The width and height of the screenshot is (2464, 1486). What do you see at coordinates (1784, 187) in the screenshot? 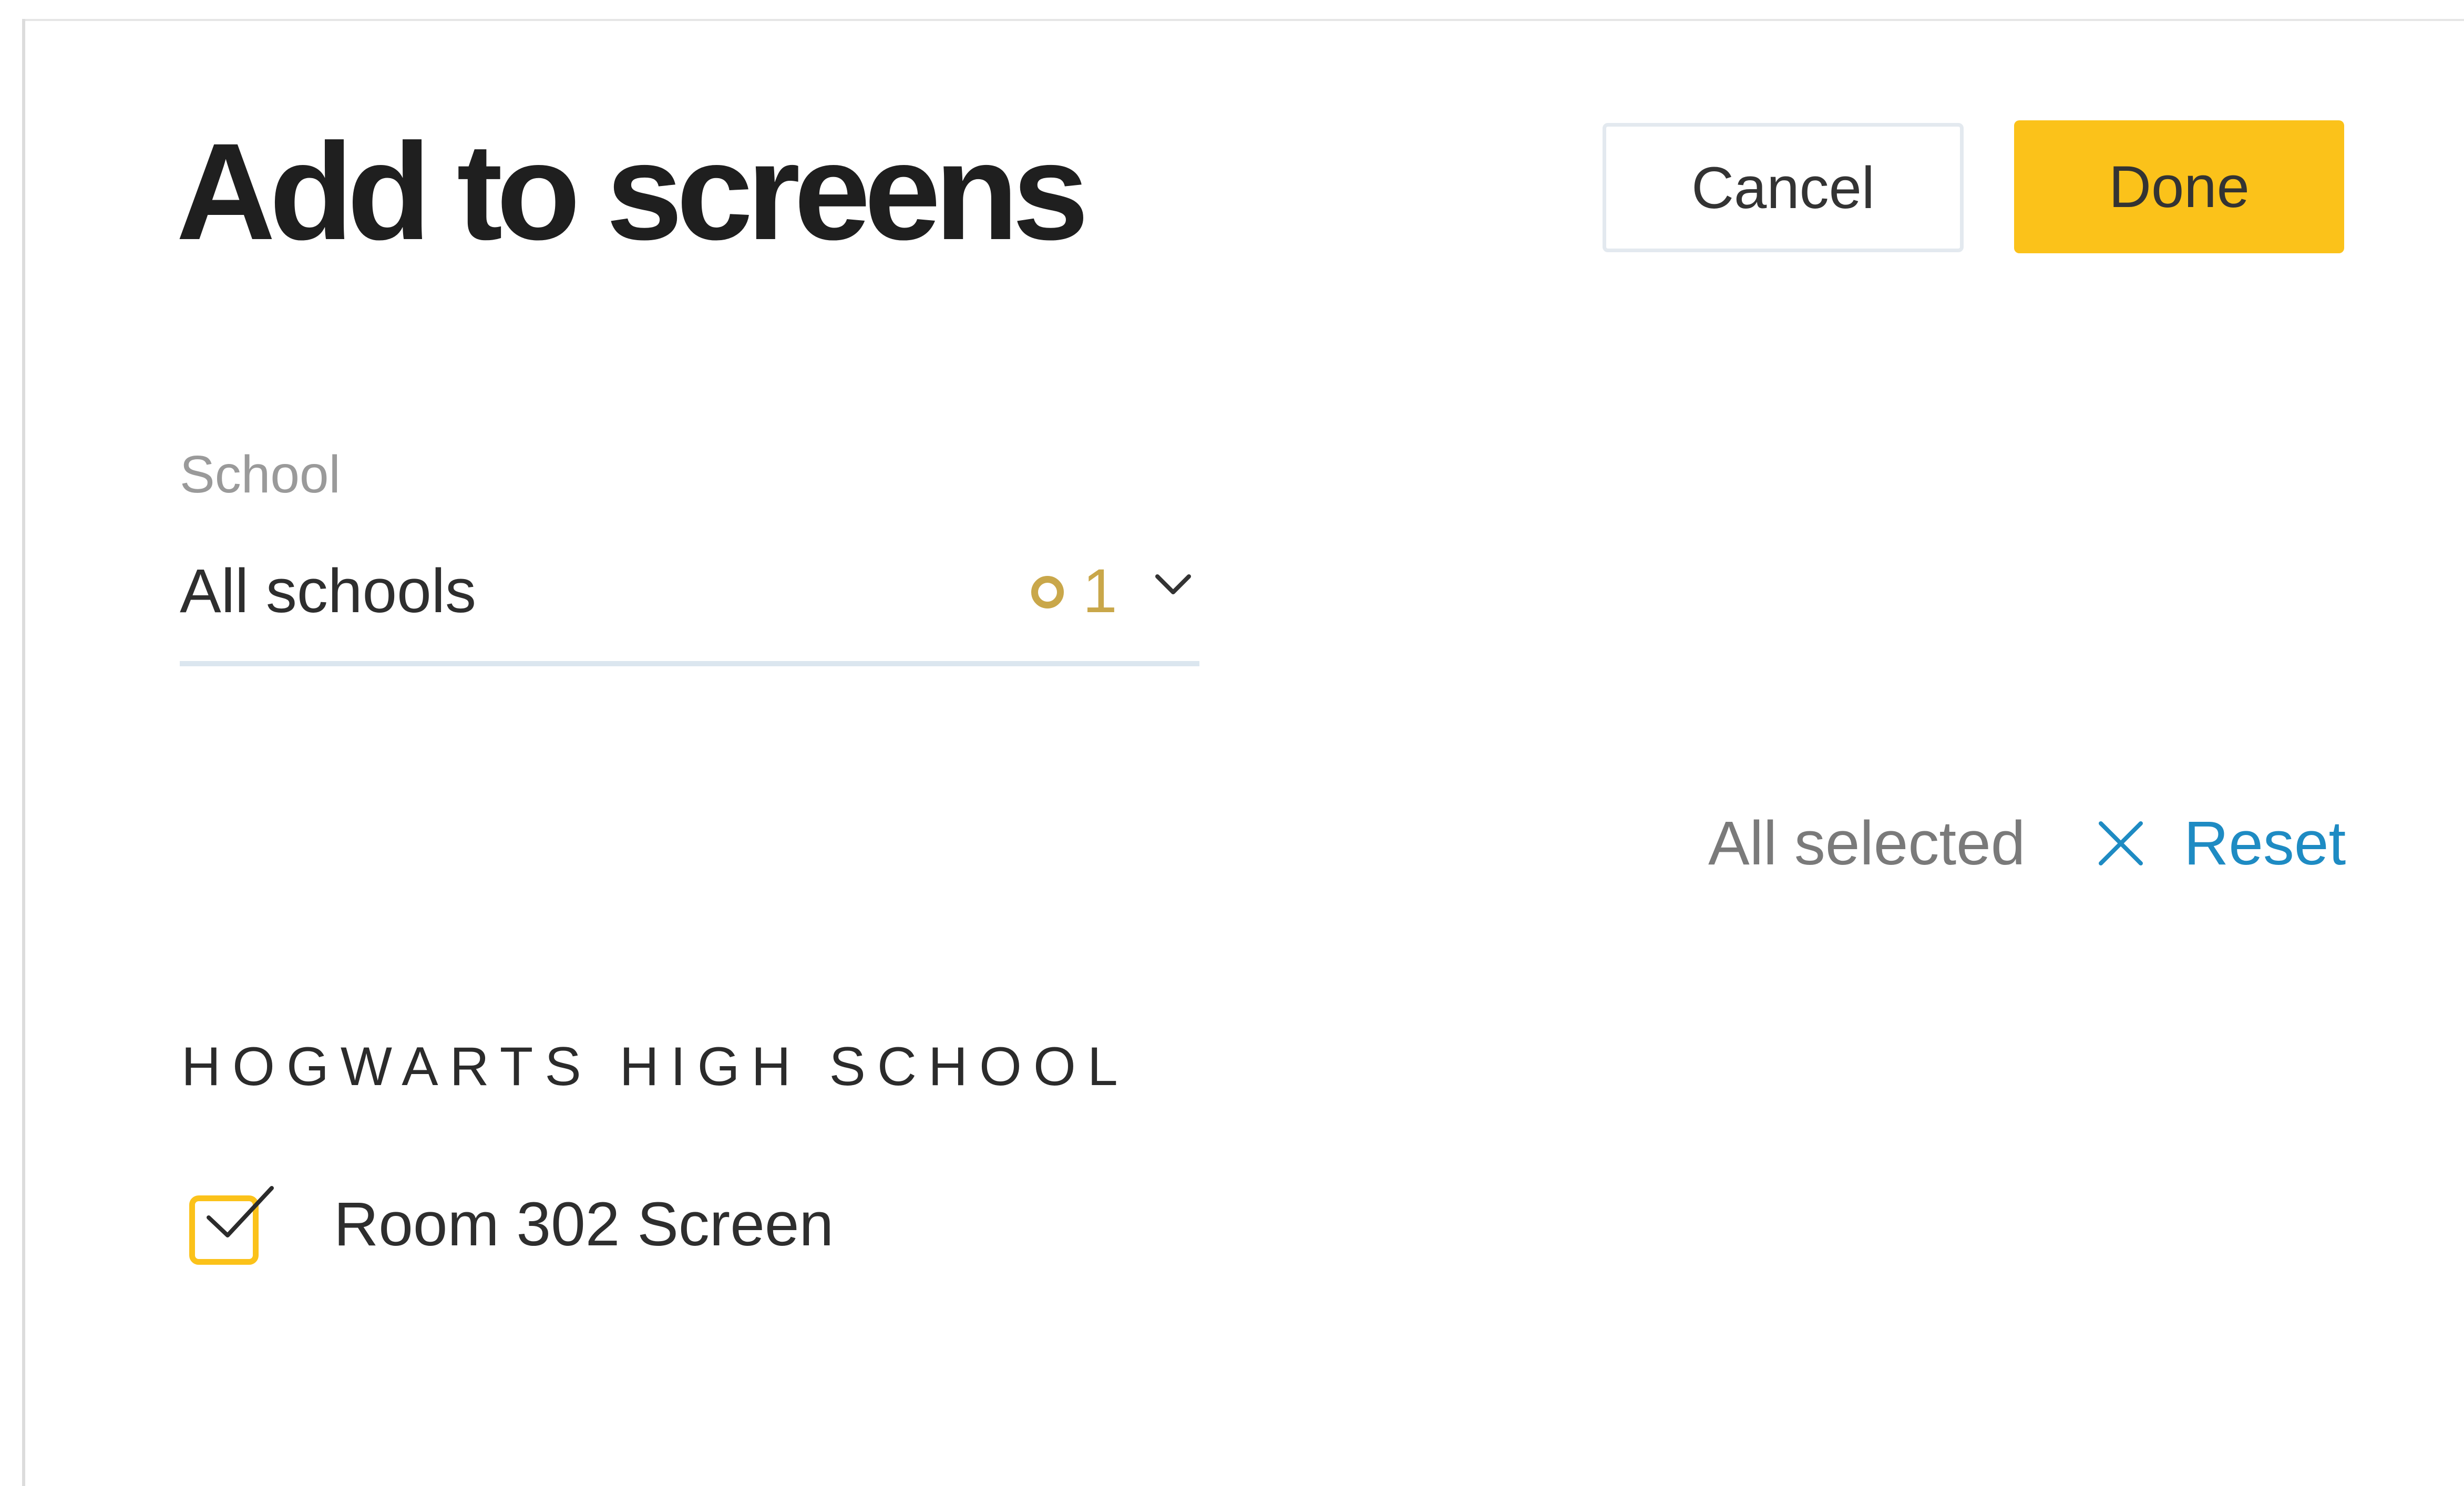
I see `cancel-button: Cancel` at bounding box center [1784, 187].